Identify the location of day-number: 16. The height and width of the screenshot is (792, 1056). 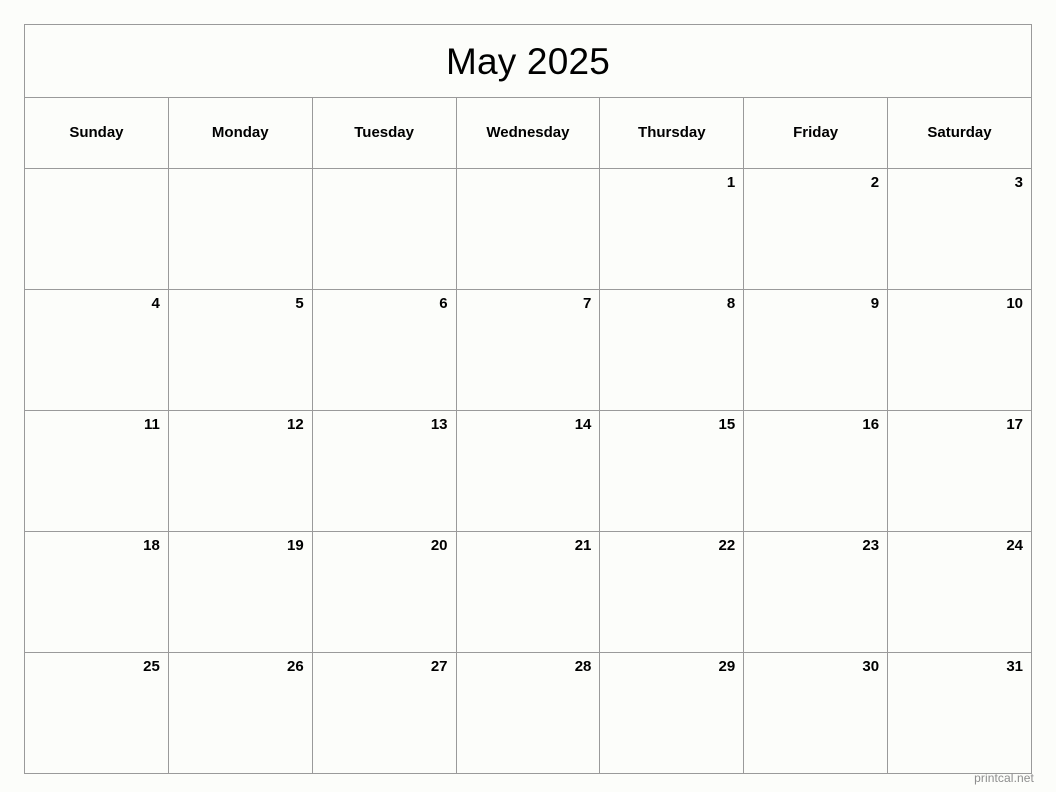
(871, 424).